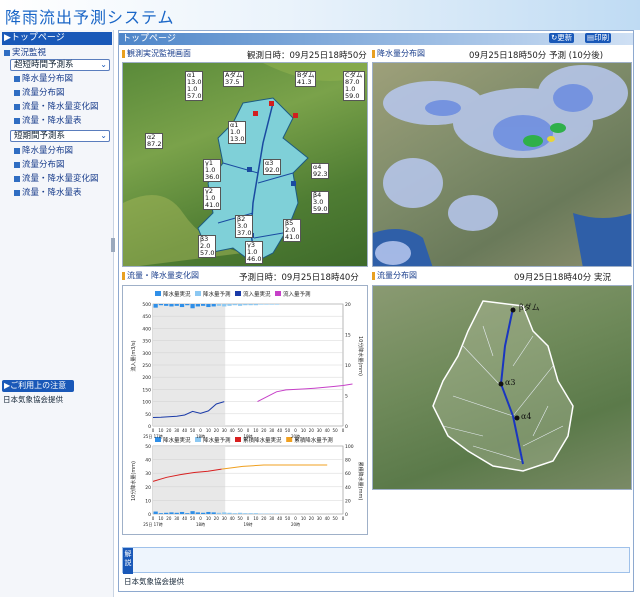 The width and height of the screenshot is (640, 597). What do you see at coordinates (48, 121) in the screenshot?
I see `sidebar-item-vs-table: 流量・降水量表` at bounding box center [48, 121].